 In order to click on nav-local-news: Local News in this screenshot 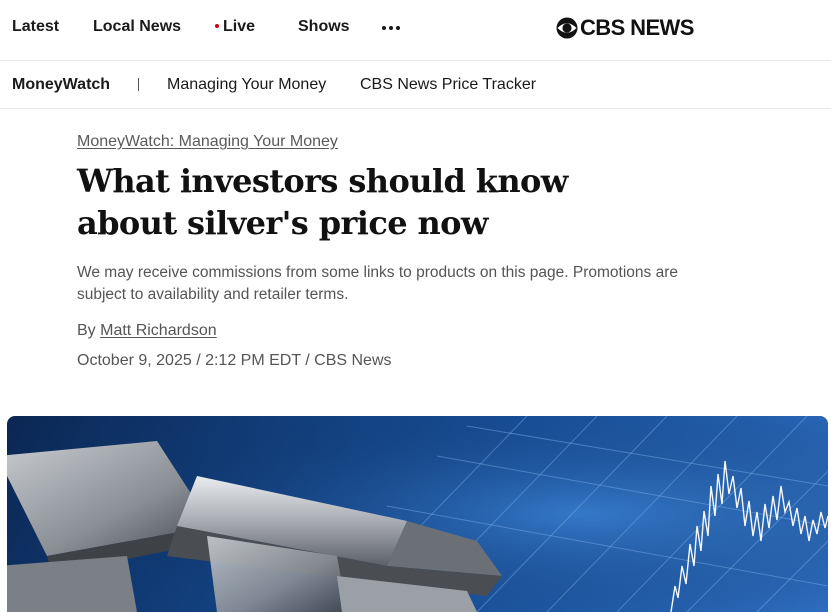, I will do `click(137, 27)`.